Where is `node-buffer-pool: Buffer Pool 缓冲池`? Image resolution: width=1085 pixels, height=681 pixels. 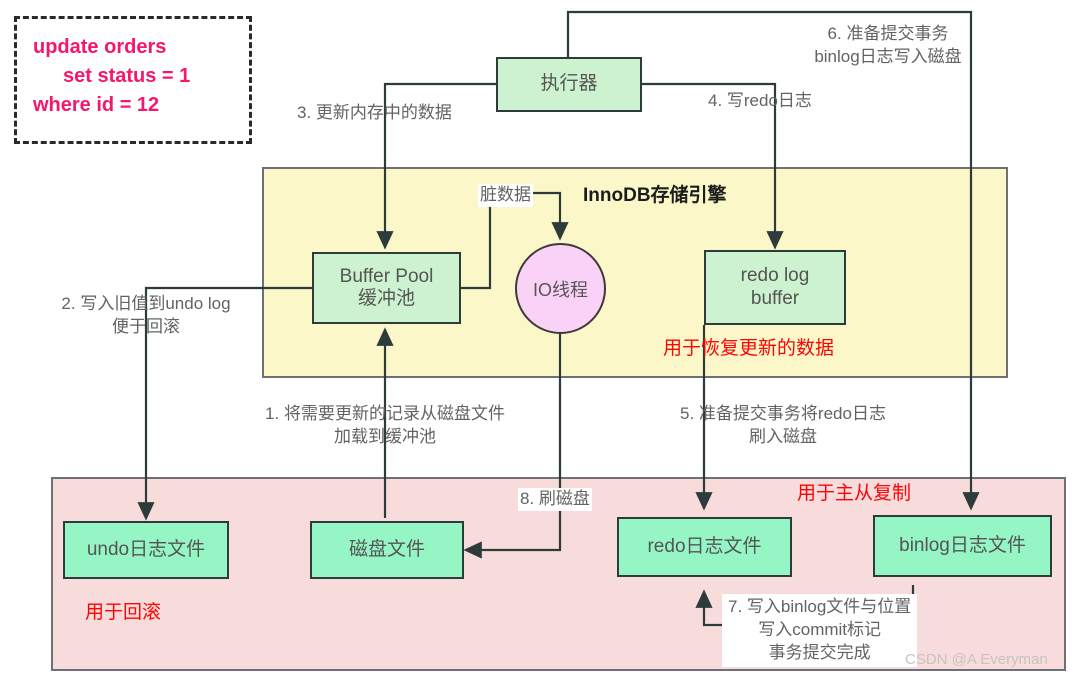 node-buffer-pool: Buffer Pool 缓冲池 is located at coordinates (386, 288).